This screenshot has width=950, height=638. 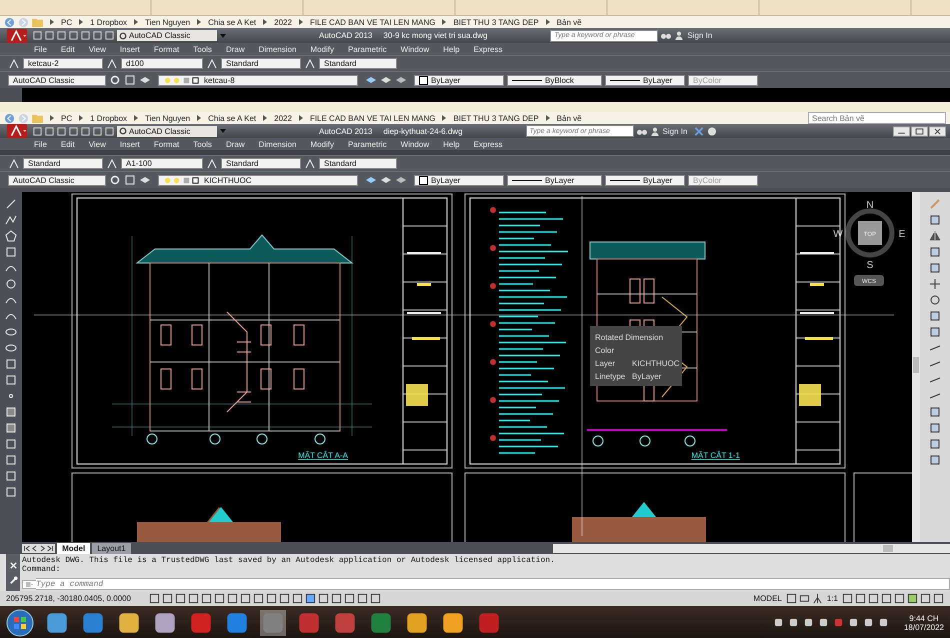 I want to click on command-history-line: Autodesk DWG. This file is a TrustedDWG last saved by an Autodesk application or Autodesk licensed application., so click(x=289, y=560).